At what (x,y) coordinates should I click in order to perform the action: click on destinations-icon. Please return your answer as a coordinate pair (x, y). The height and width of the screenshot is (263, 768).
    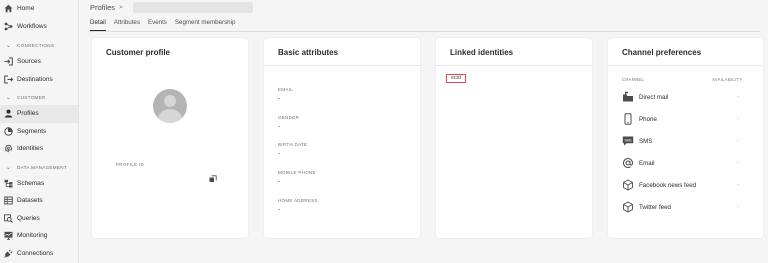
    Looking at the image, I should click on (8, 79).